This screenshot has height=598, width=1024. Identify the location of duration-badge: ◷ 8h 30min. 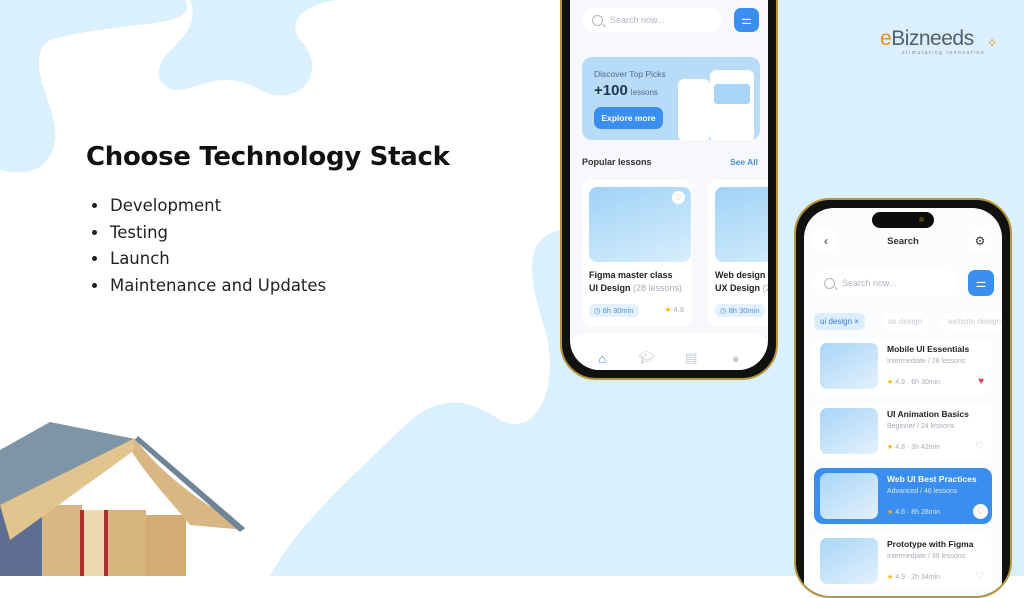
(740, 310).